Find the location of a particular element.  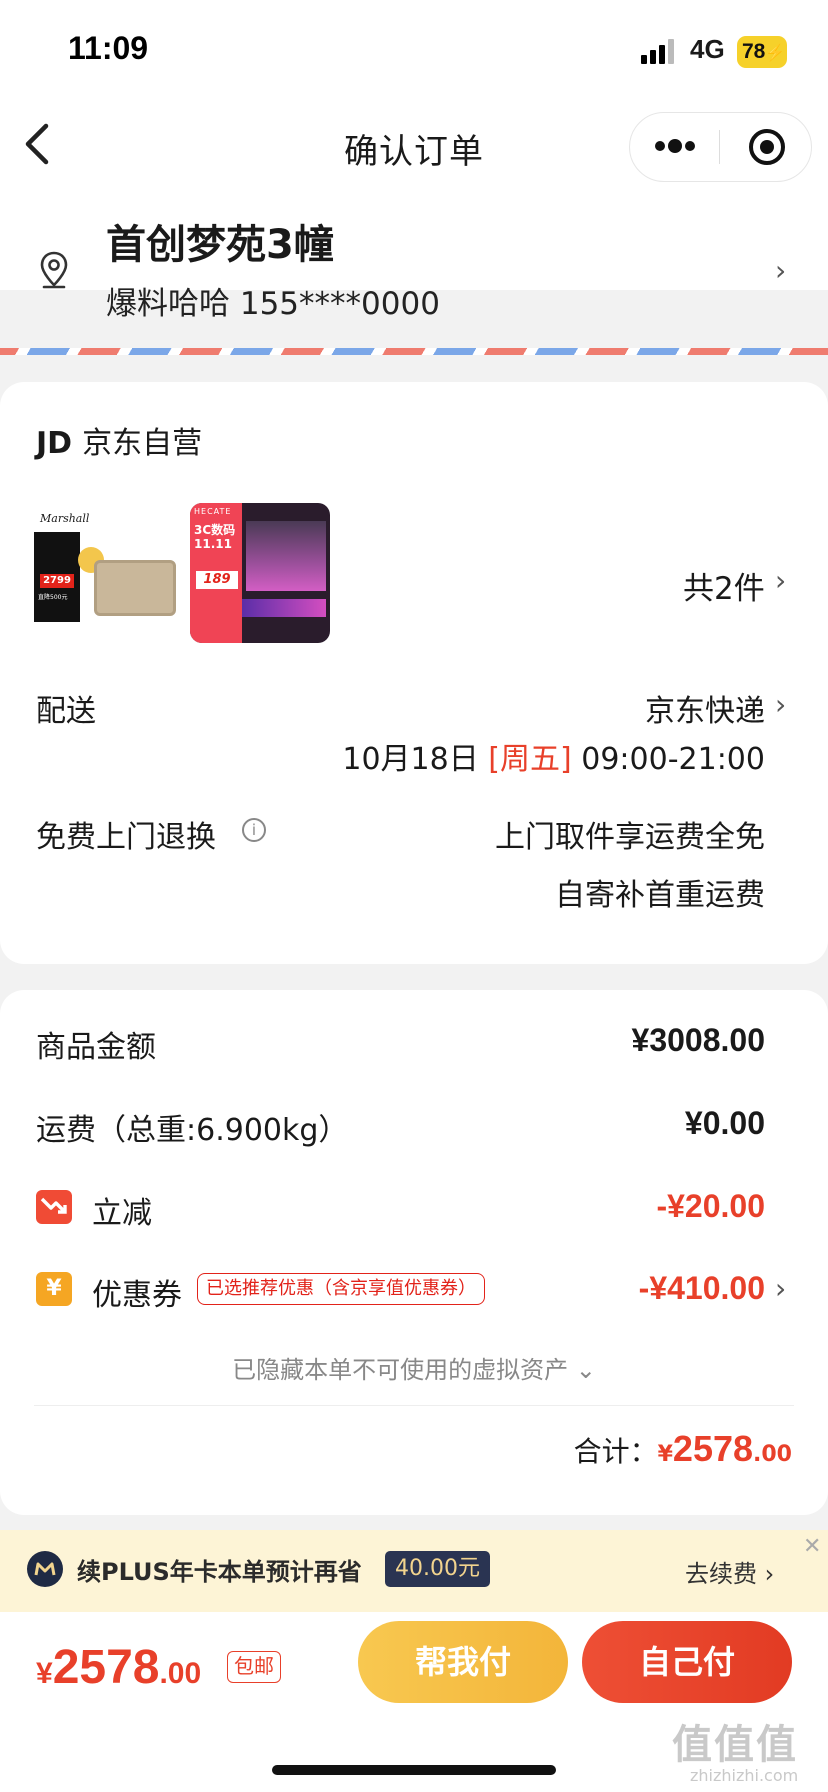

delivery-weekday: [周五] is located at coordinates (530, 759).